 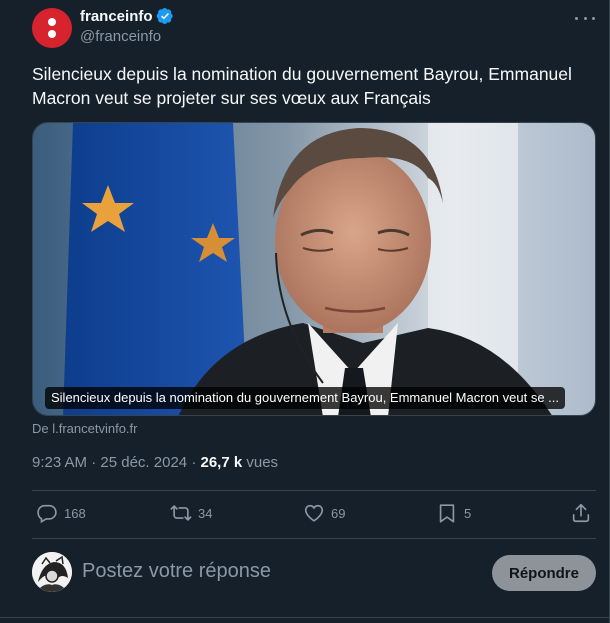 What do you see at coordinates (205, 513) in the screenshot?
I see `repost-count: 34` at bounding box center [205, 513].